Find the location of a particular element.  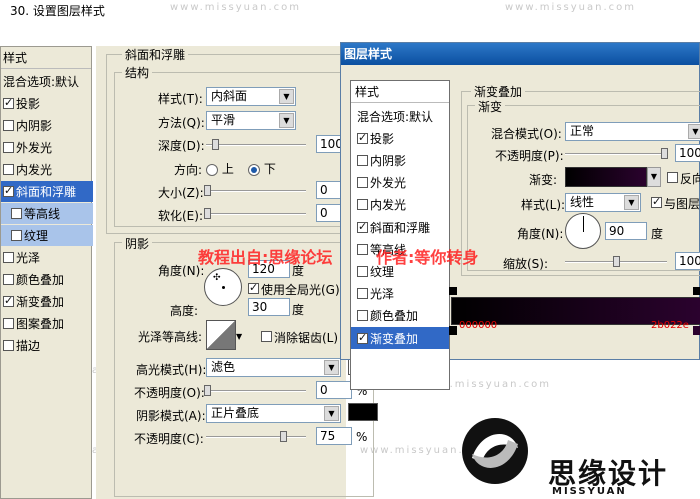

gradient-angle-dial is located at coordinates (583, 231).